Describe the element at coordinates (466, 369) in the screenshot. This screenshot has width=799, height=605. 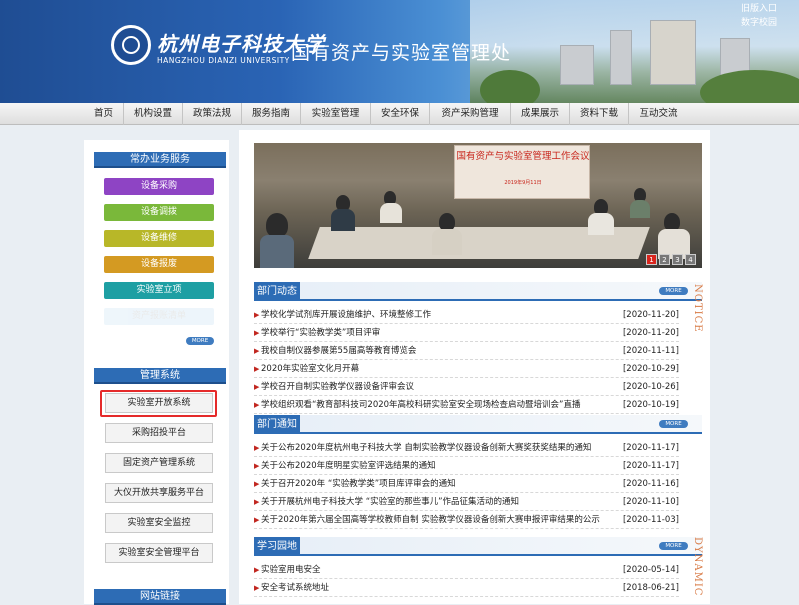
I see `list-item: ▶ 2020年实验室文化月开幕 [2020-10-29]` at that location.